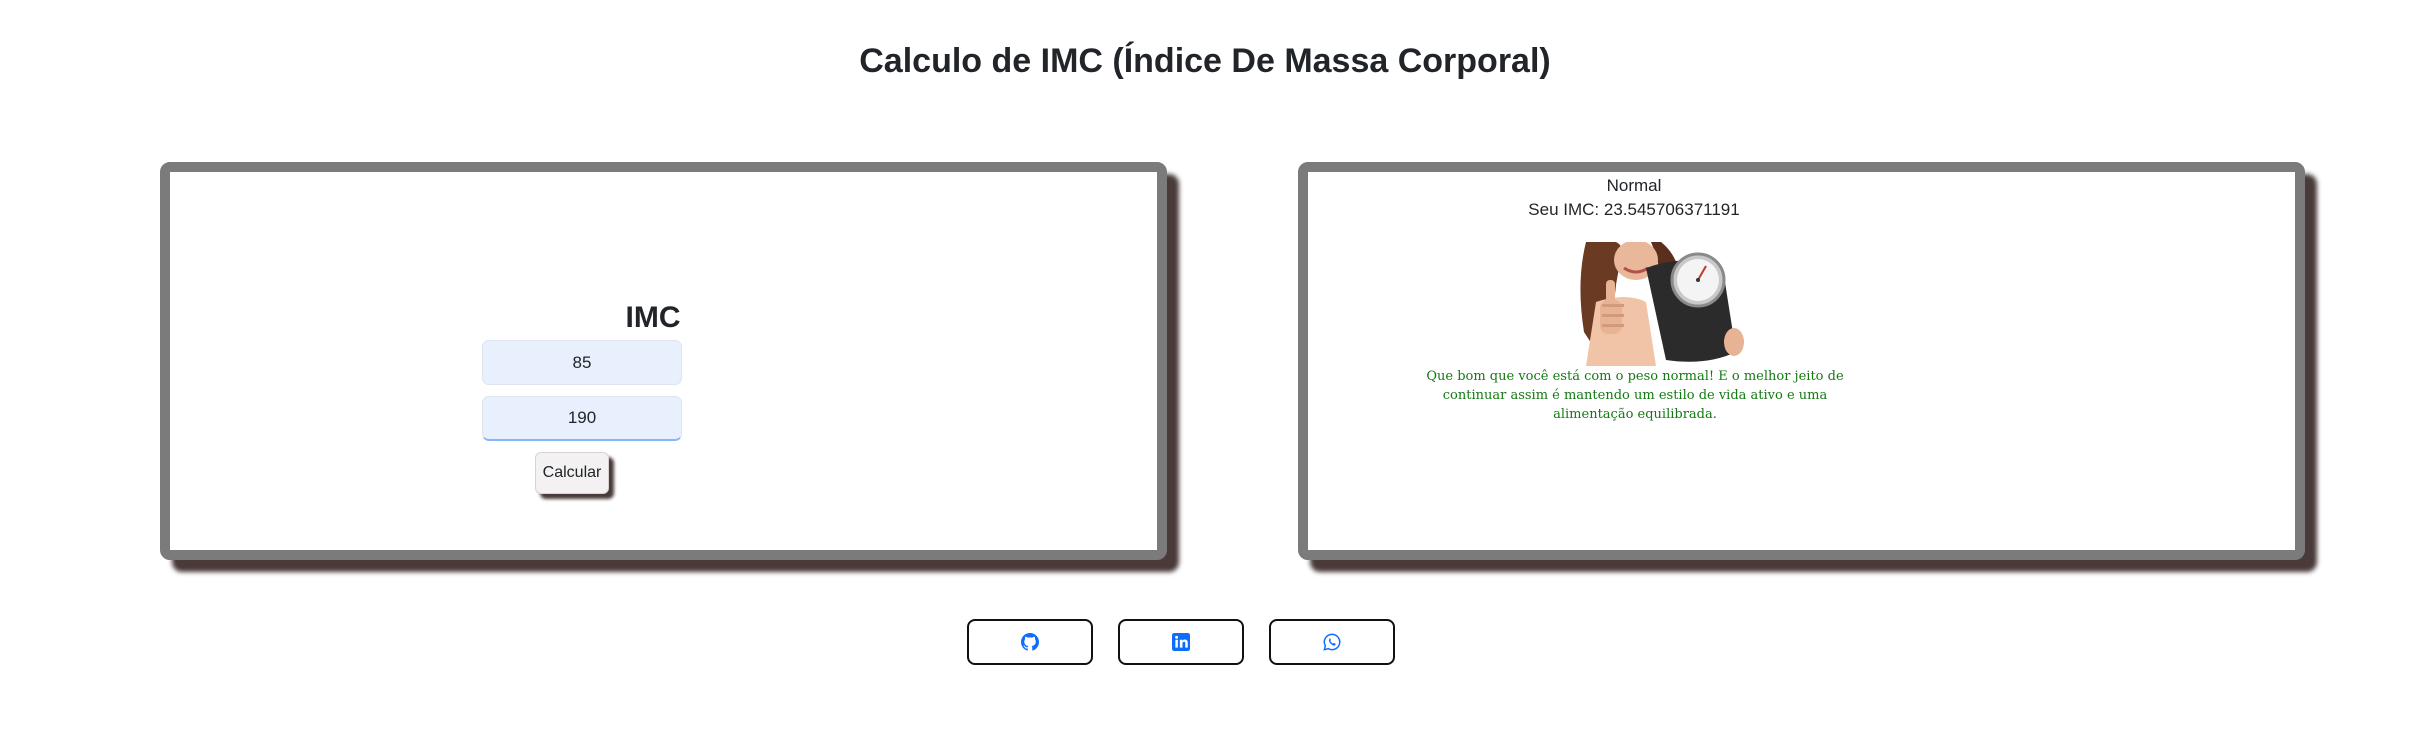  I want to click on whatsapp-button, so click(1332, 642).